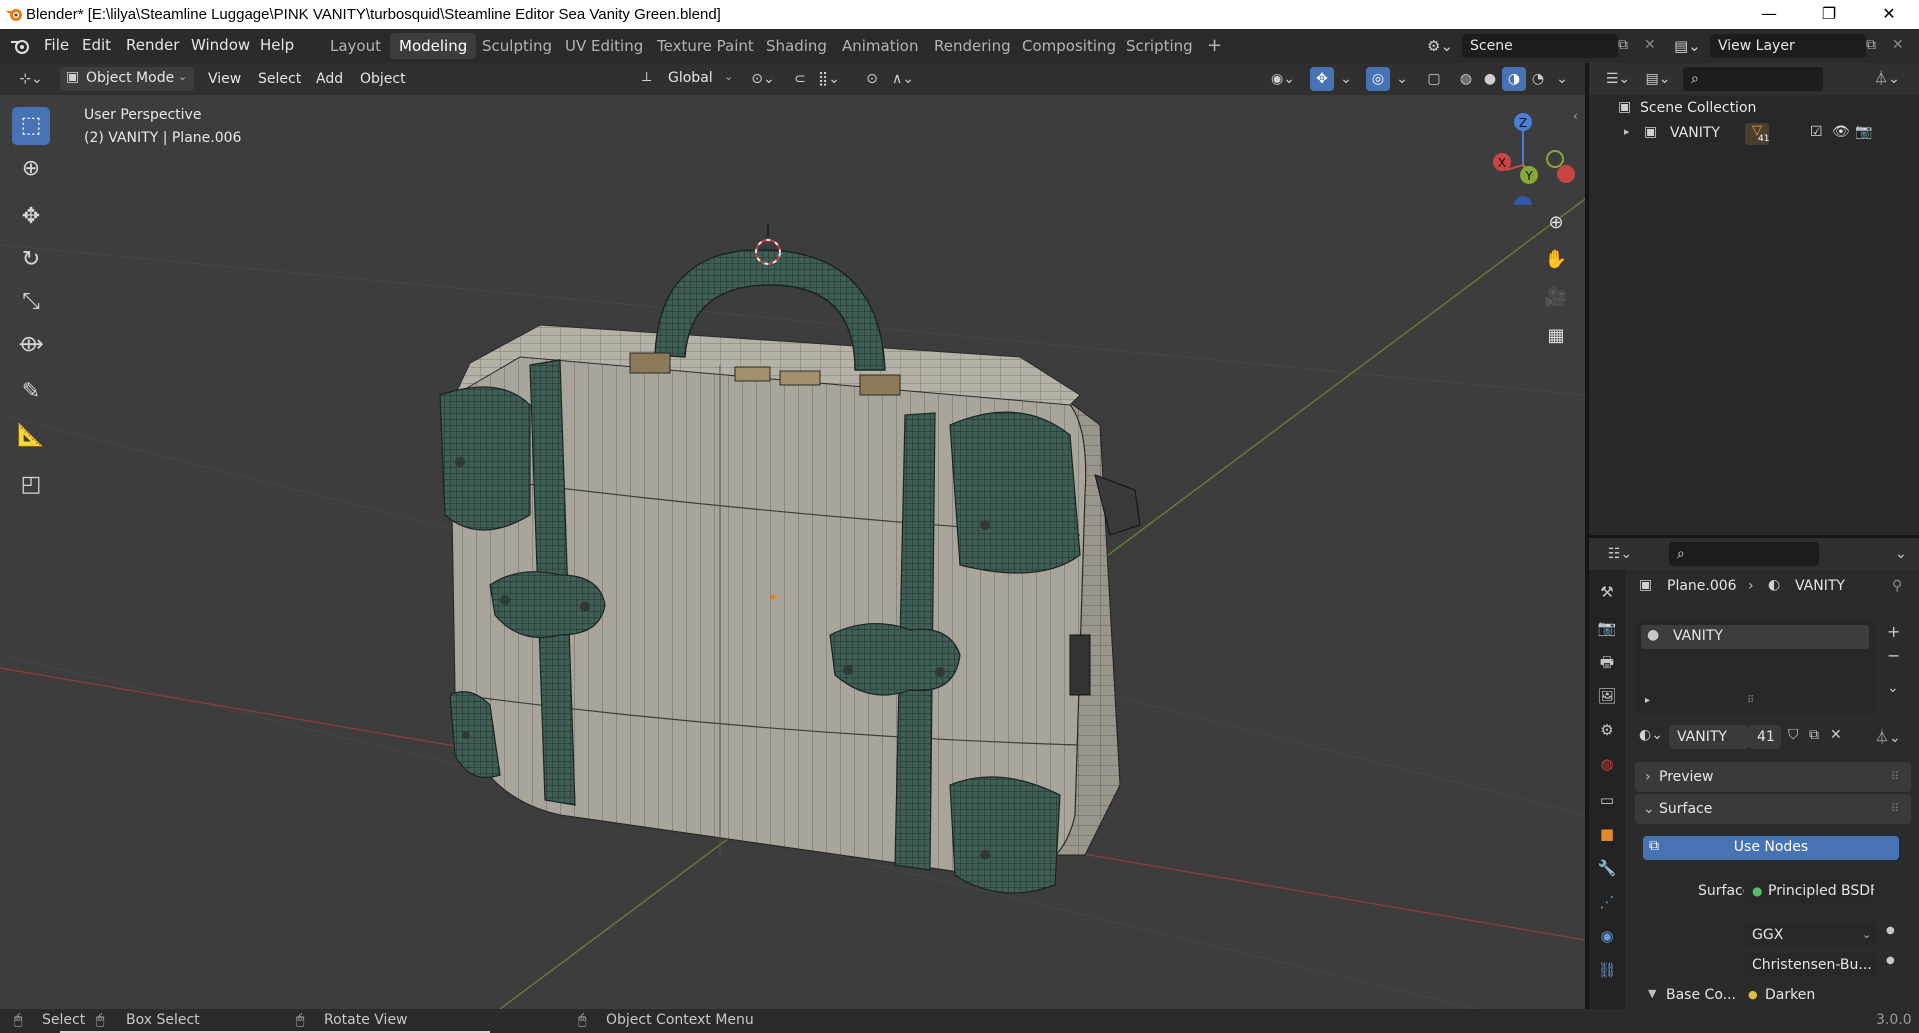 This screenshot has width=1919, height=1033. What do you see at coordinates (1556, 260) in the screenshot?
I see `pan-hand-icon: ✋` at bounding box center [1556, 260].